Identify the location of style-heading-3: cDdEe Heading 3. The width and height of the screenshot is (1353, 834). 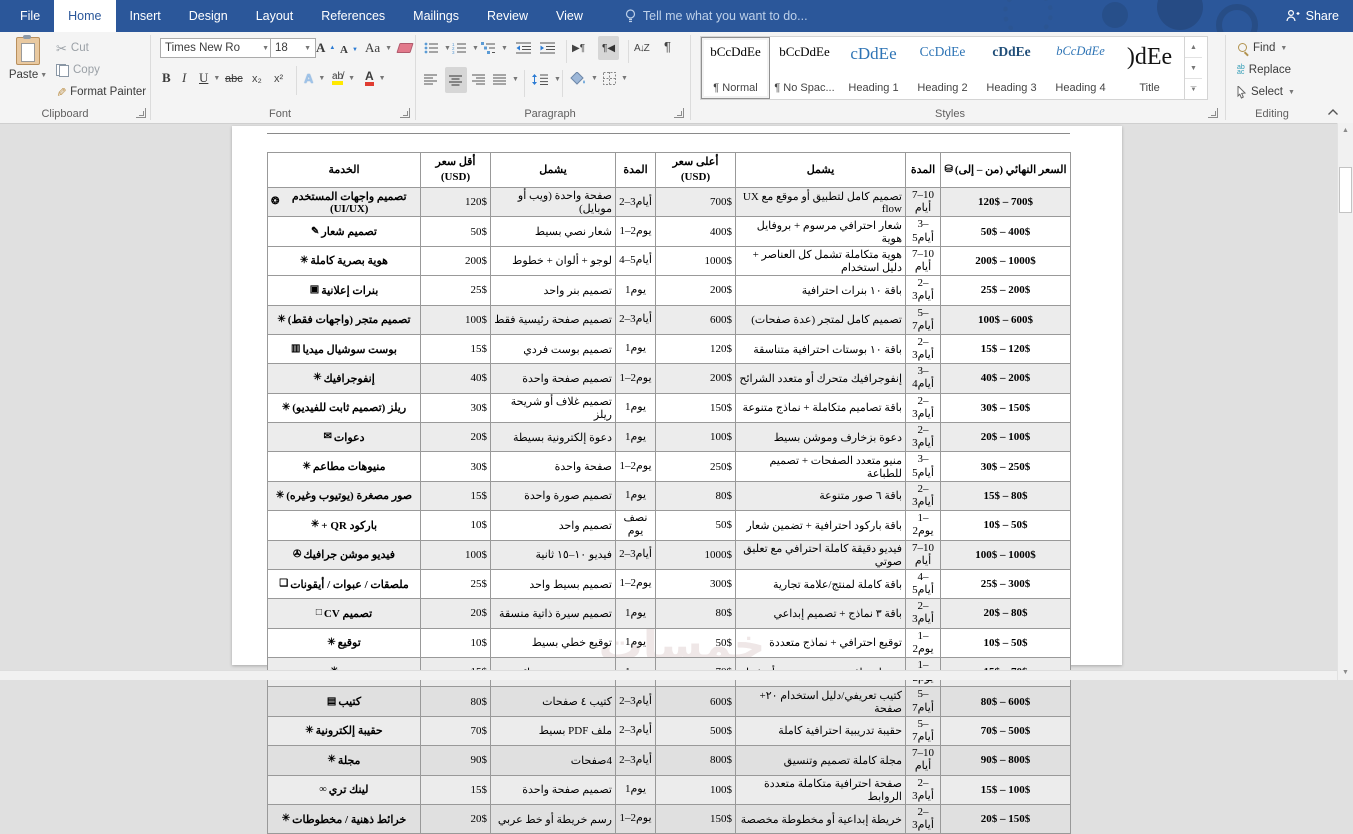
(1011, 68).